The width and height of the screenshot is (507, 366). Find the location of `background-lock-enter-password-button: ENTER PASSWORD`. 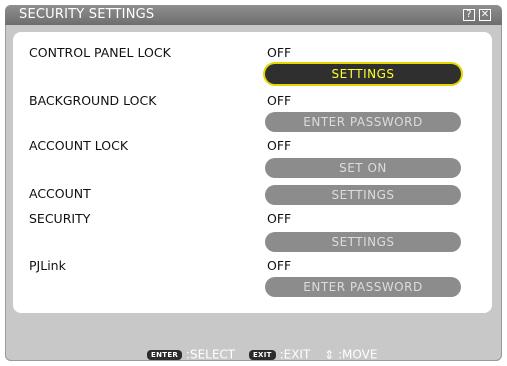

background-lock-enter-password-button: ENTER PASSWORD is located at coordinates (363, 122).